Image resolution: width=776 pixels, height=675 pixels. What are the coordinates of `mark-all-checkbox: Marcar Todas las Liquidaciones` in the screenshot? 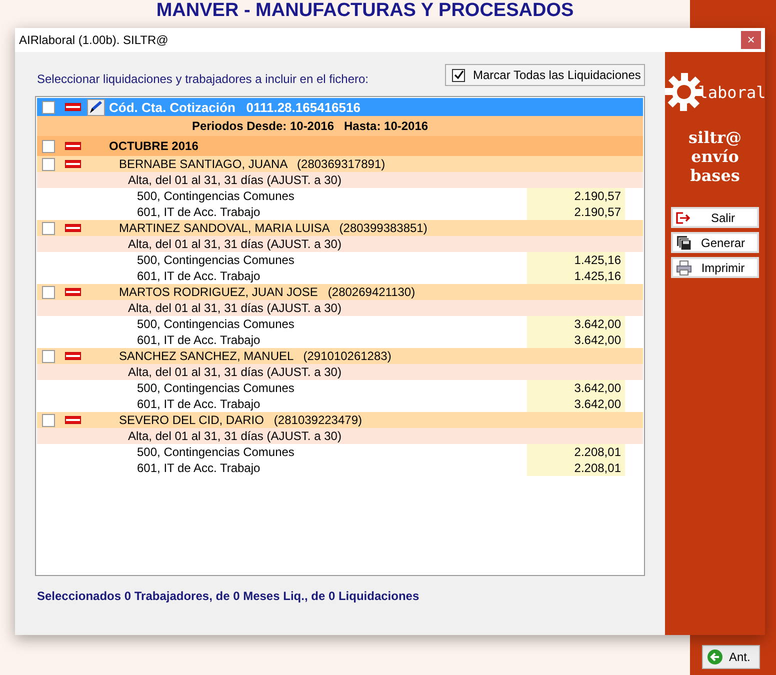 It's located at (545, 75).